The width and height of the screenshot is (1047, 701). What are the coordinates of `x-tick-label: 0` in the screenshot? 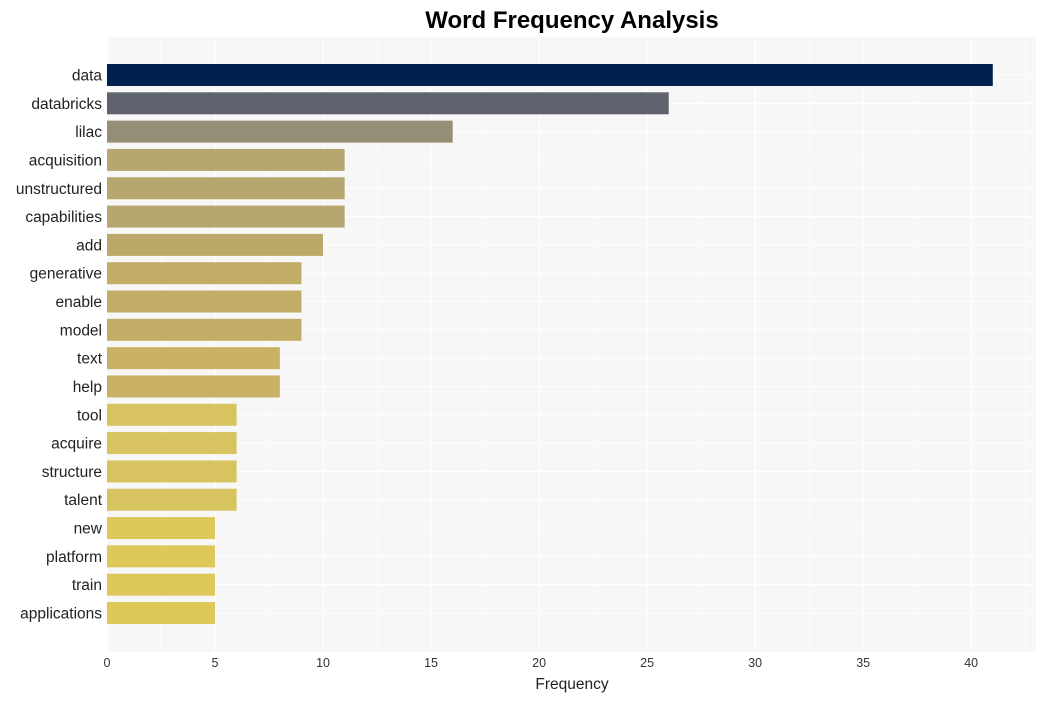 It's located at (107, 663).